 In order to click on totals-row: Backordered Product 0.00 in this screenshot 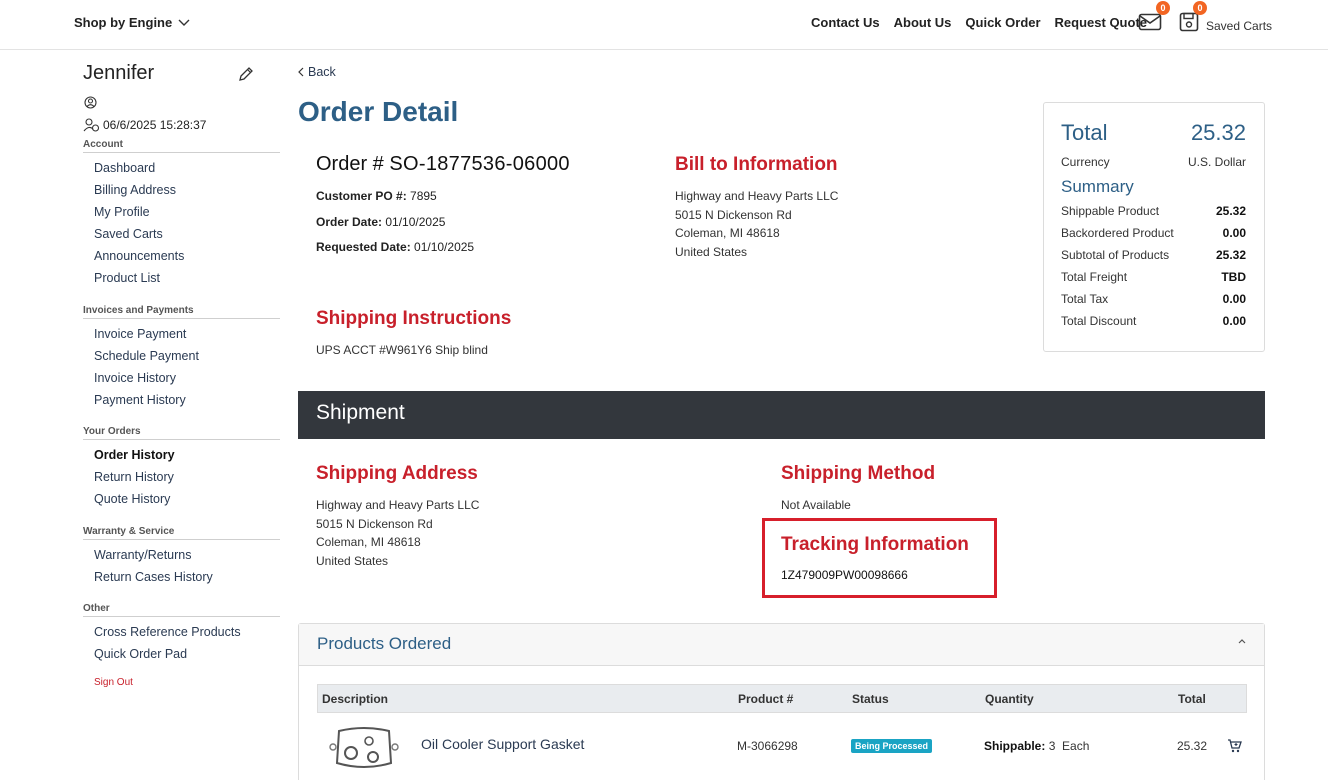, I will do `click(1153, 233)`.